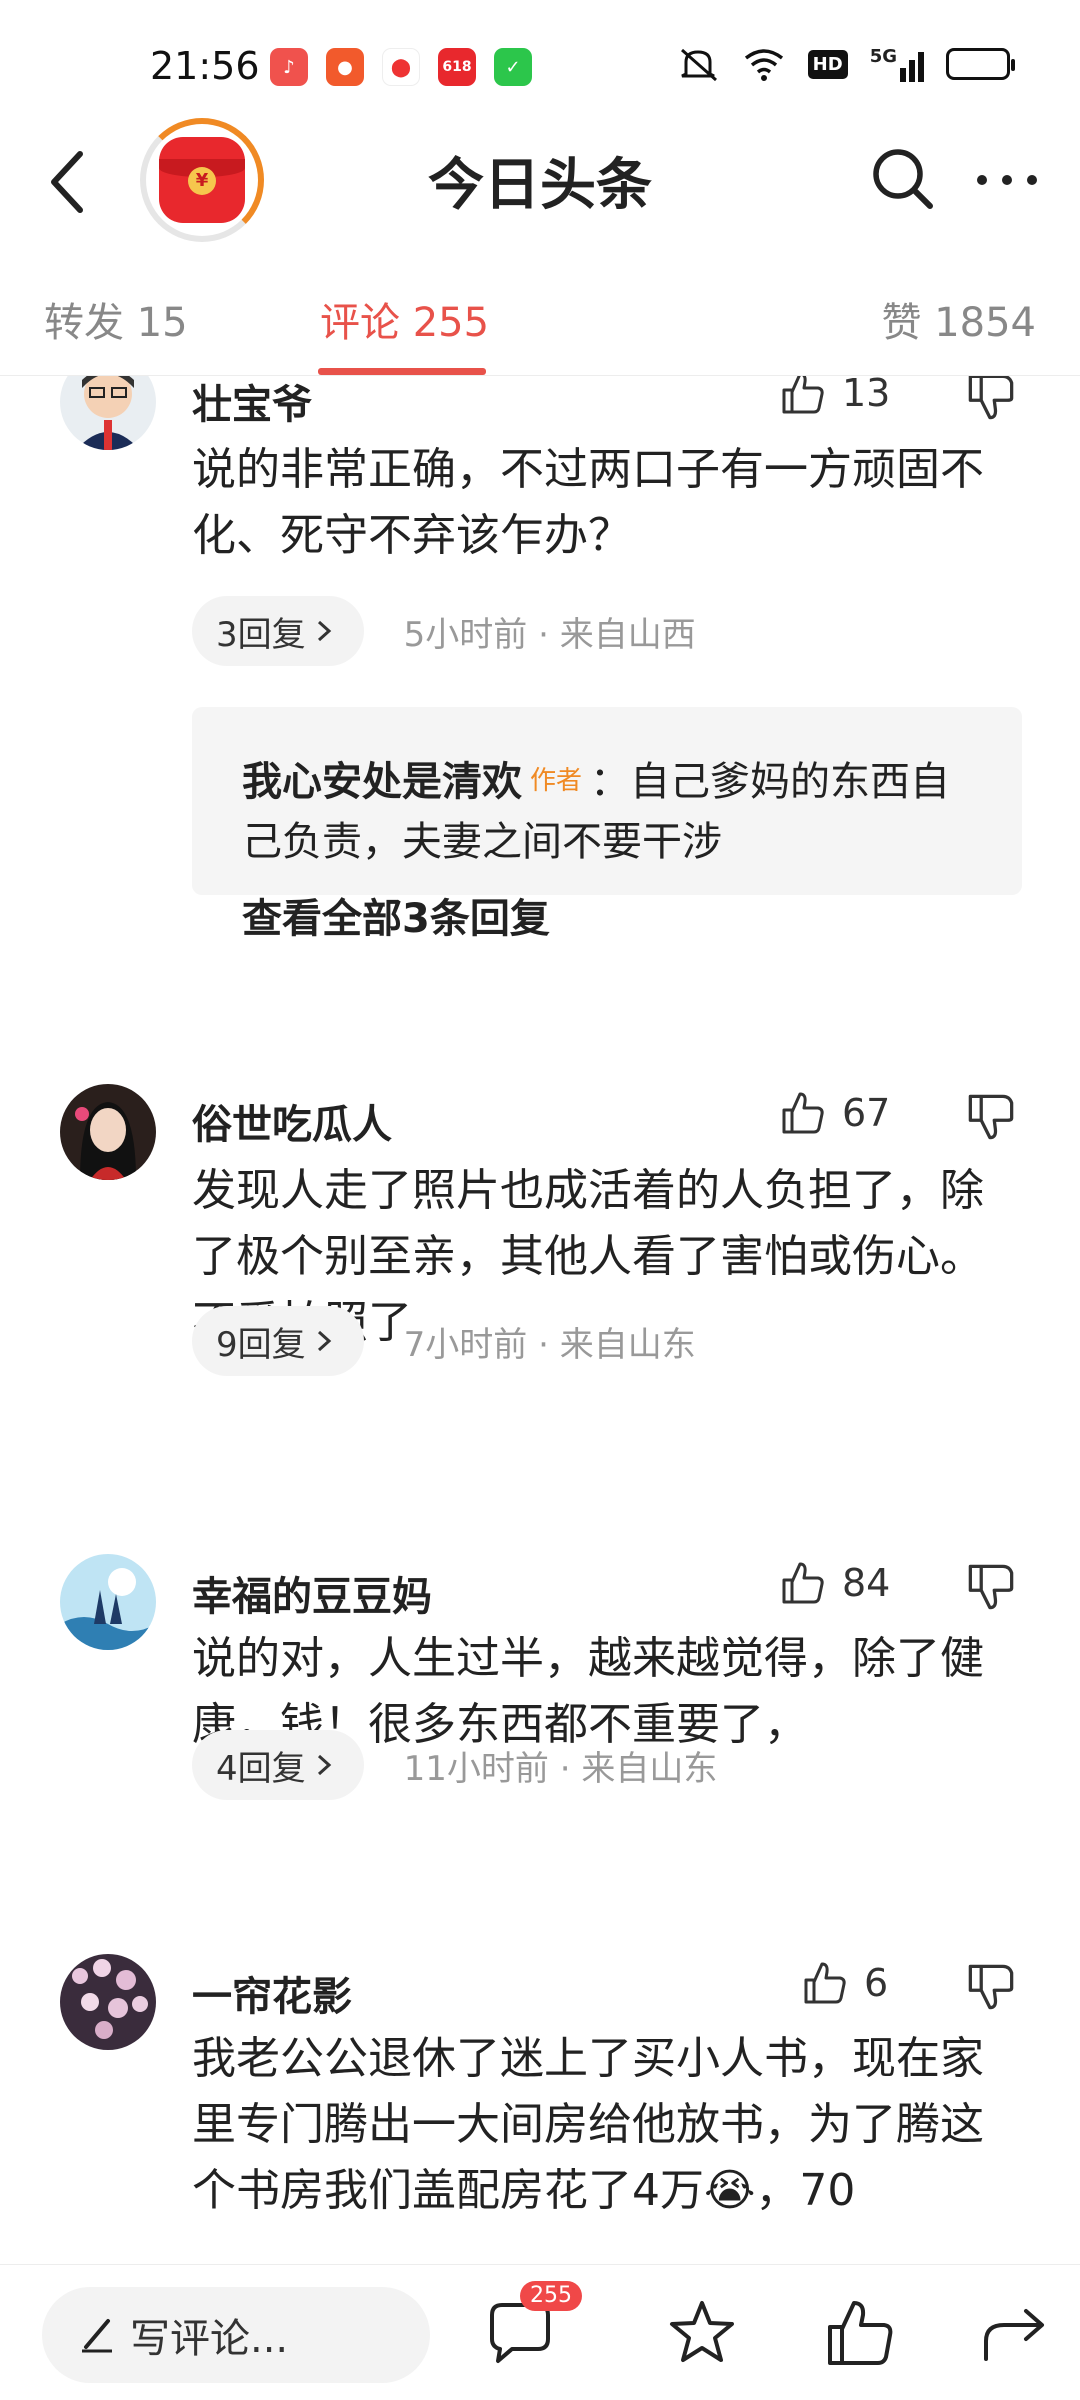 This screenshot has width=1080, height=2400. Describe the element at coordinates (404, 319) in the screenshot. I see `tab-comments: 评论 255` at that location.